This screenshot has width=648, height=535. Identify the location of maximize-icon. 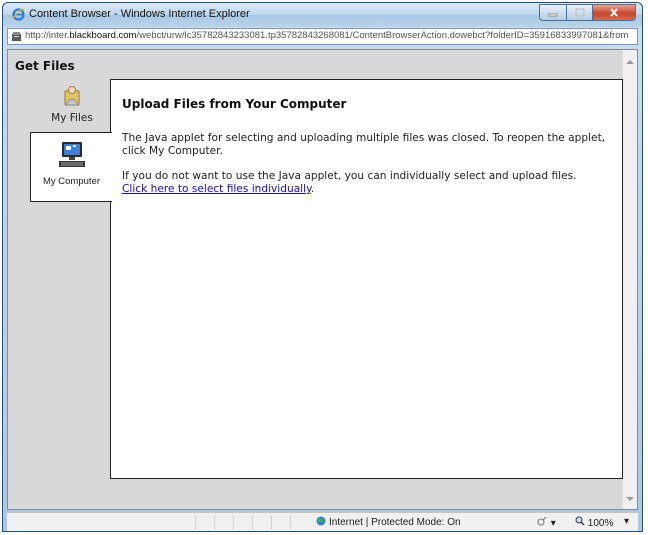
(579, 12).